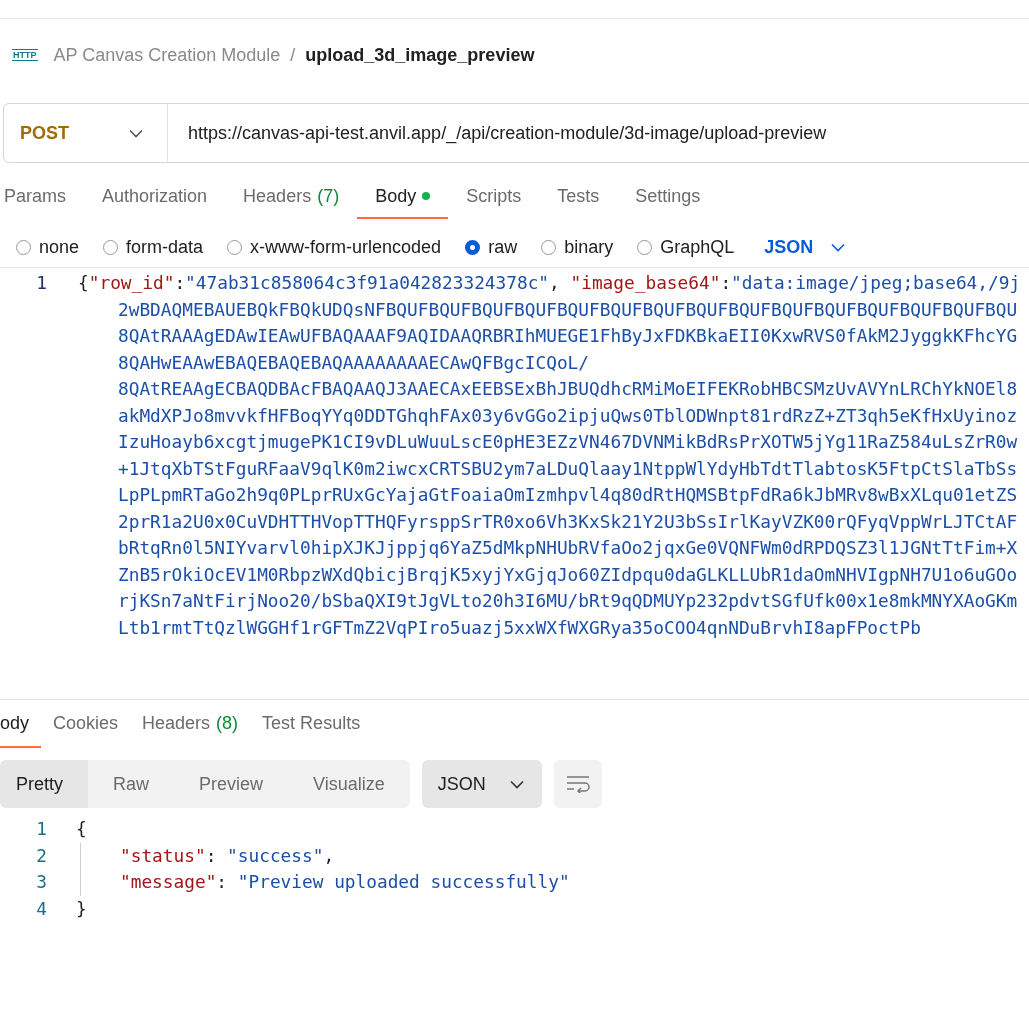 The width and height of the screenshot is (1029, 1027). Describe the element at coordinates (567, 495) in the screenshot. I see `json-string: LpPLpmRTaGo2h9q0PLprRUxGcYajaGtFoaiaOmIzmhpvl4q80dRtHQMSBtpFdRa6kJbMRv8wBxXLqu01etZS` at that location.